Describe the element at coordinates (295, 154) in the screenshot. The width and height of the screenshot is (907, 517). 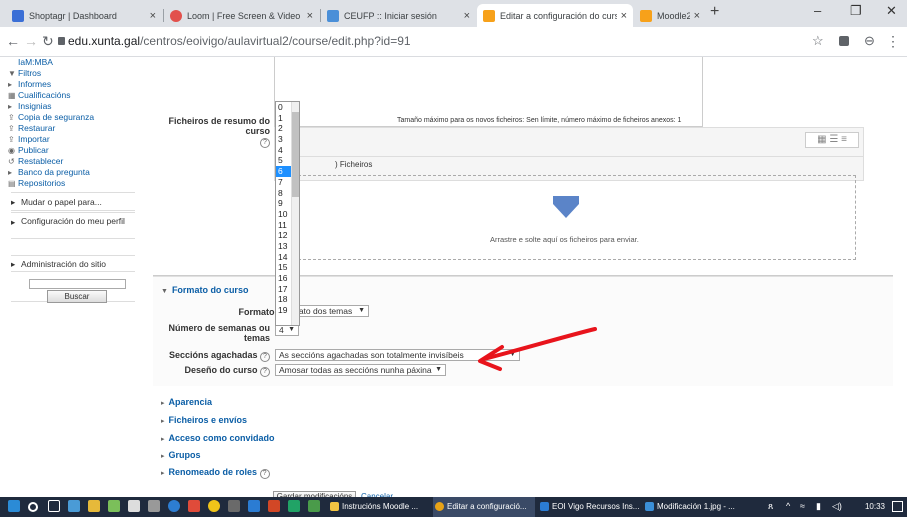
I see `scrollbar-thumb` at that location.